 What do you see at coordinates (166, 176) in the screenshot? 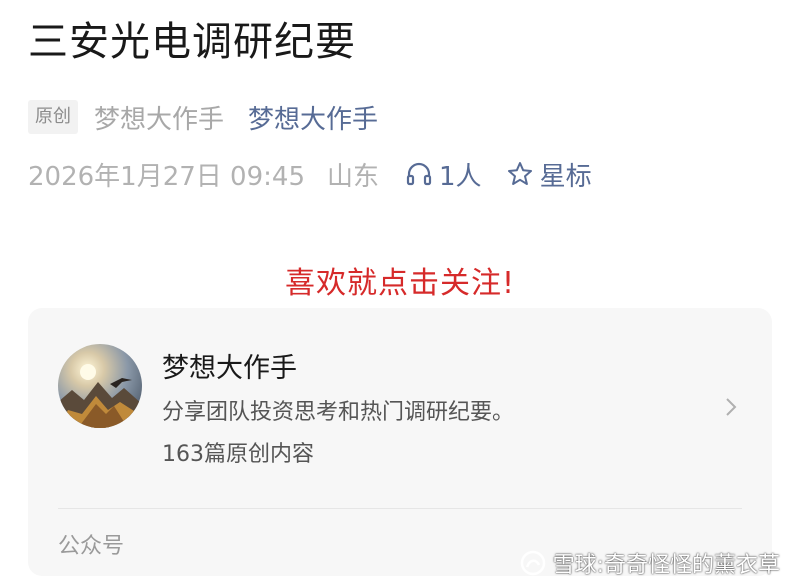
I see `publish-date: 2026年1月27日 09:45` at bounding box center [166, 176].